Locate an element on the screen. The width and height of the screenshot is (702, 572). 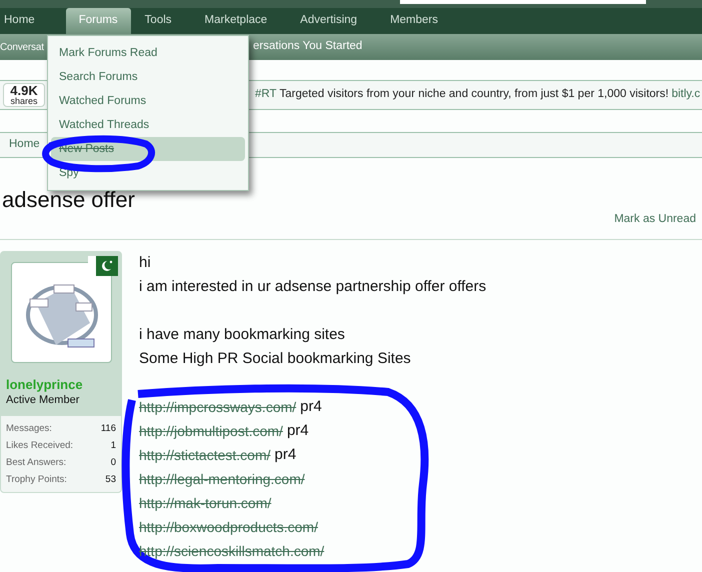
post-text: Some High PR Social bookmarking Sites is located at coordinates (275, 359).